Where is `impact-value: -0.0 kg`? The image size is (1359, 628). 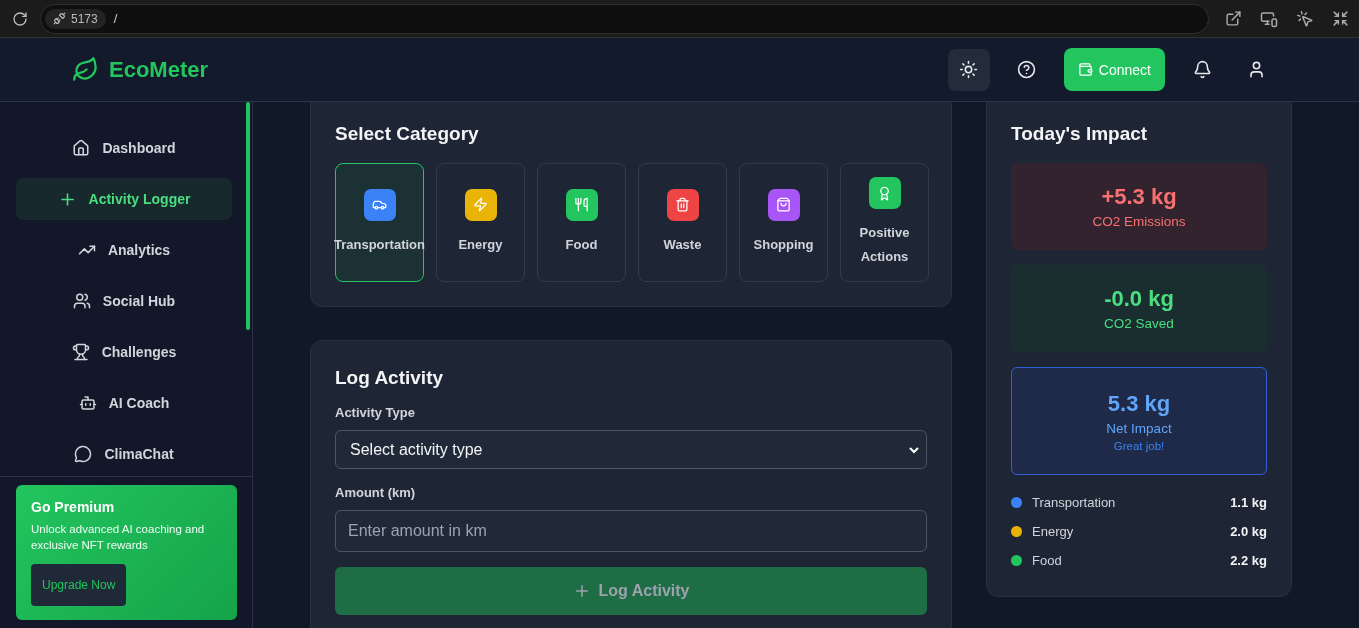 impact-value: -0.0 kg is located at coordinates (1139, 299).